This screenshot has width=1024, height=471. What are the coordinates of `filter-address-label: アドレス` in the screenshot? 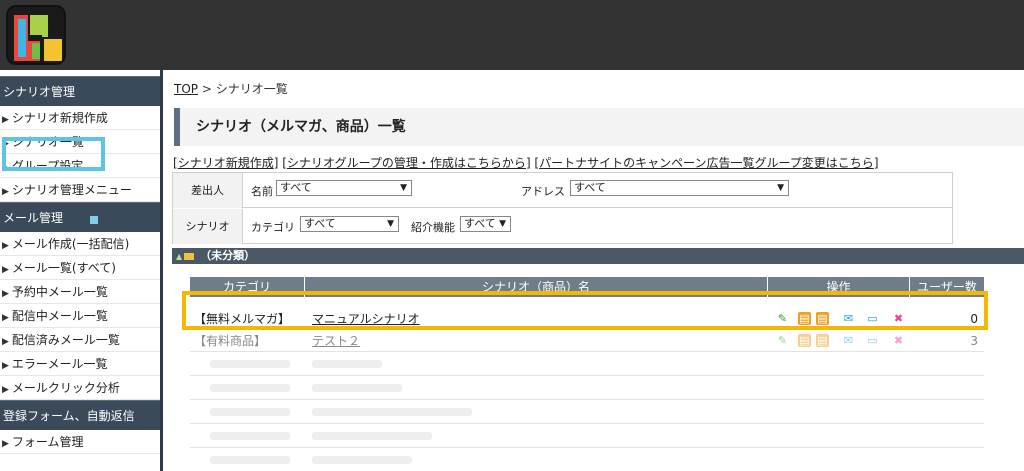 It's located at (543, 191).